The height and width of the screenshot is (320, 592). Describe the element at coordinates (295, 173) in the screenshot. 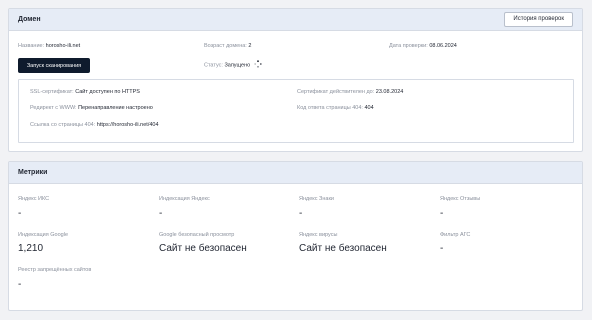

I see `metrics-card-header: Метрики` at that location.